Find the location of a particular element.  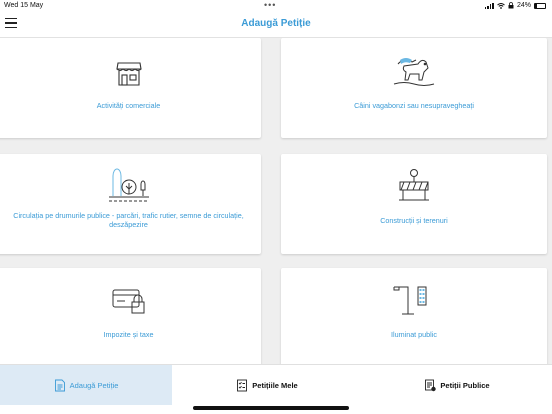

category-card-taxes: Impozite și taxe is located at coordinates (130, 316).